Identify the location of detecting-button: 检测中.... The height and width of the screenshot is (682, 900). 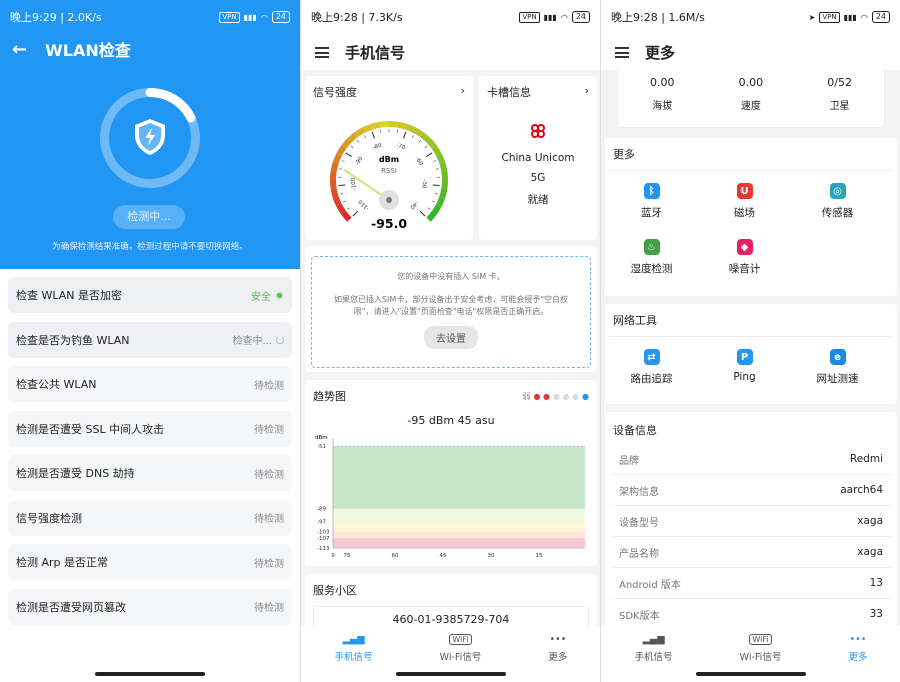
(149, 217).